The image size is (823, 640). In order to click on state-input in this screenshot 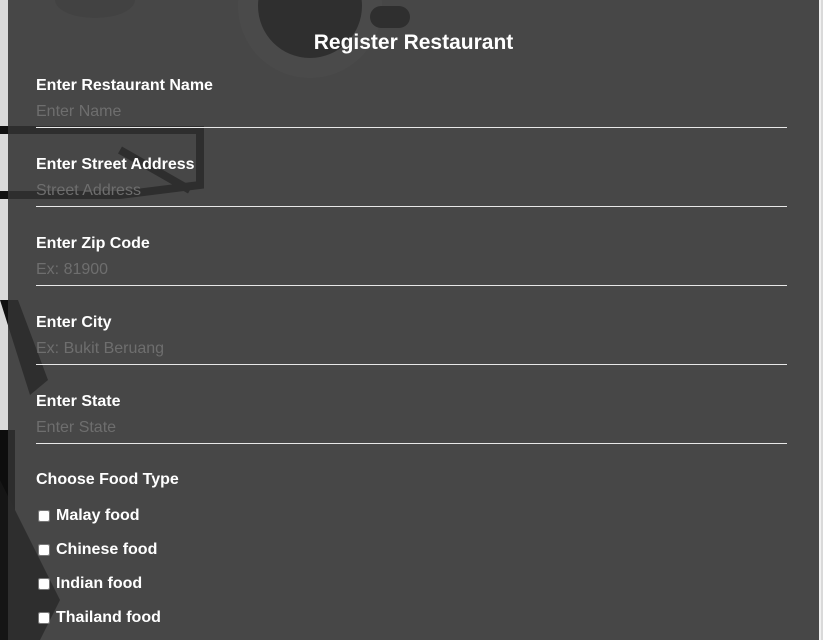, I will do `click(411, 428)`.